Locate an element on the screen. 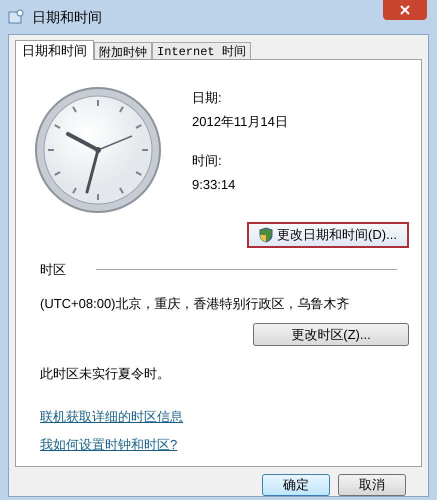 The height and width of the screenshot is (500, 437). ok-button: 确定 is located at coordinates (296, 485).